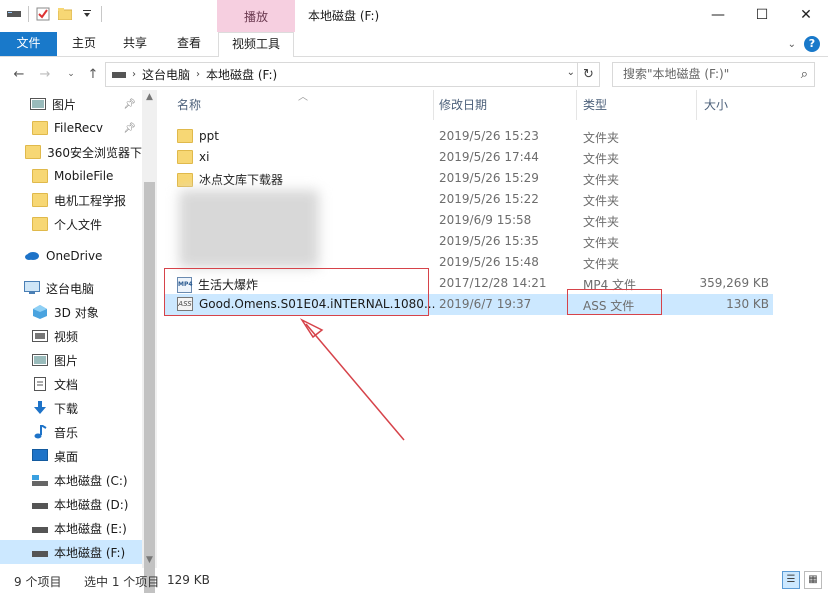 Image resolution: width=828 pixels, height=593 pixels. What do you see at coordinates (122, 582) in the screenshot?
I see `selected-count: 选中 1 个项目` at bounding box center [122, 582].